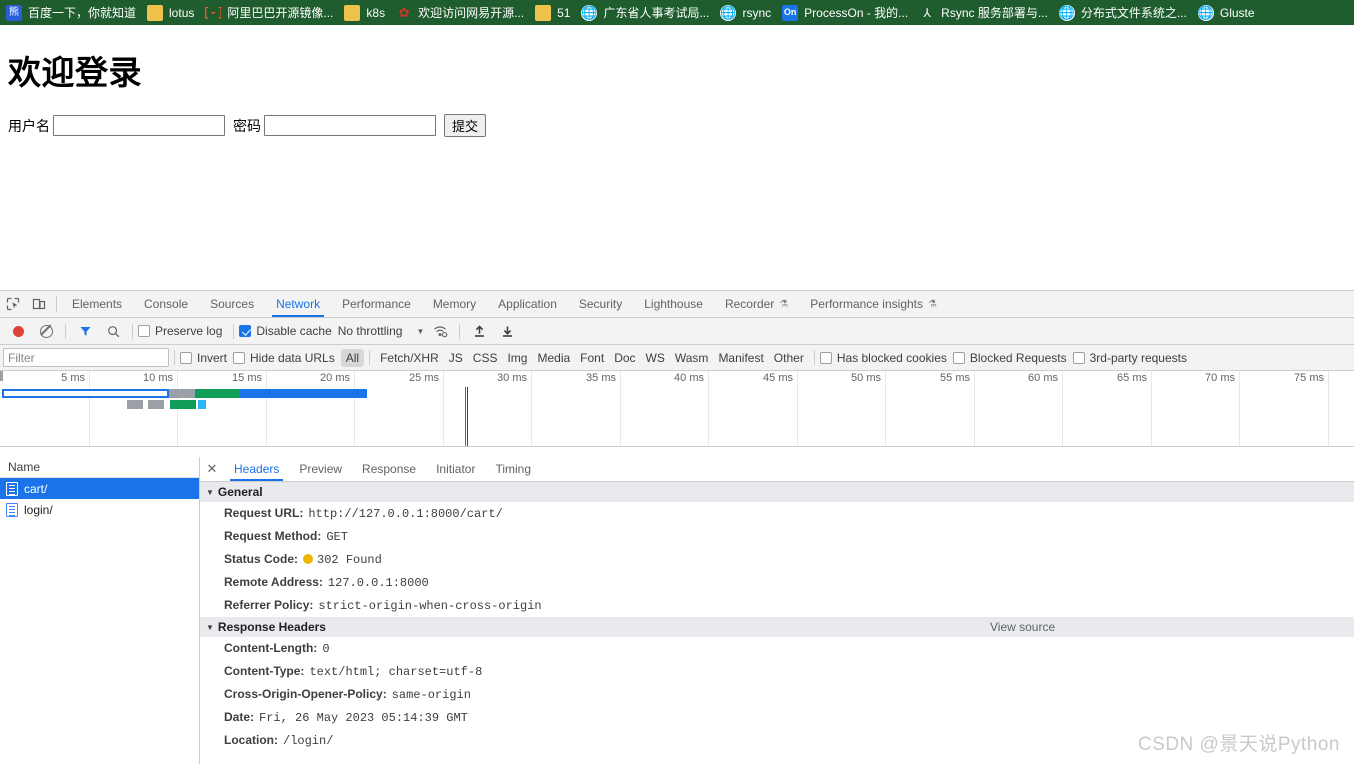 The width and height of the screenshot is (1354, 764). Describe the element at coordinates (592, 358) in the screenshot. I see `type-filter-font: Font` at that location.